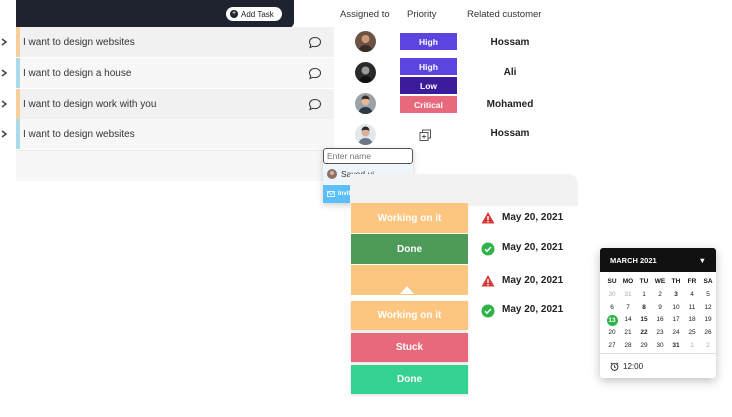 This screenshot has width=732, height=417. What do you see at coordinates (644, 333) in the screenshot?
I see `calendar-day: 22` at bounding box center [644, 333].